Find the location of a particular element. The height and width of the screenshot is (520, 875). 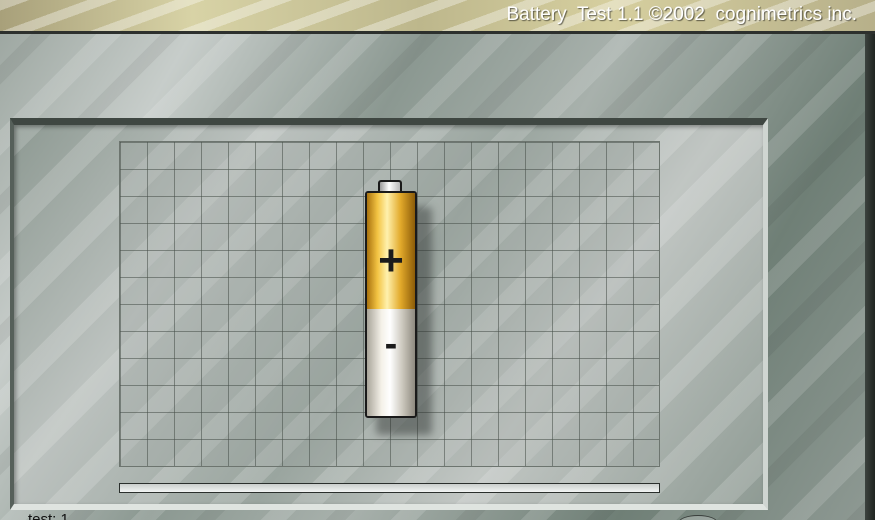

plus-sign-icon: + is located at coordinates (391, 260).